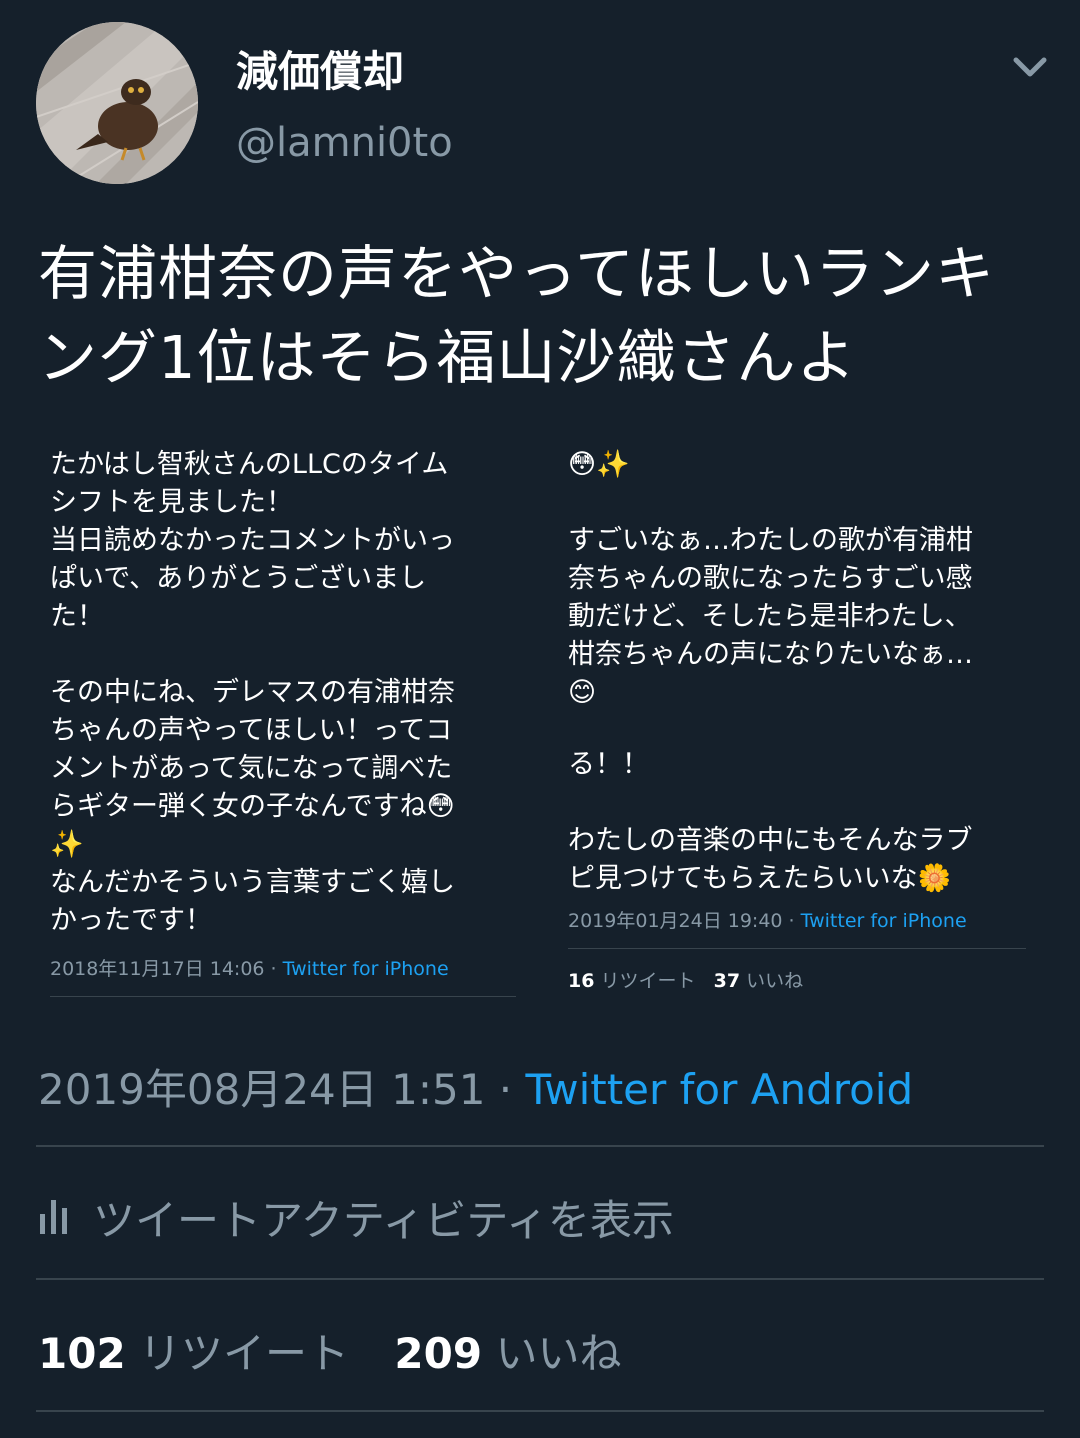  I want to click on chevron-down-icon, so click(1030, 68).